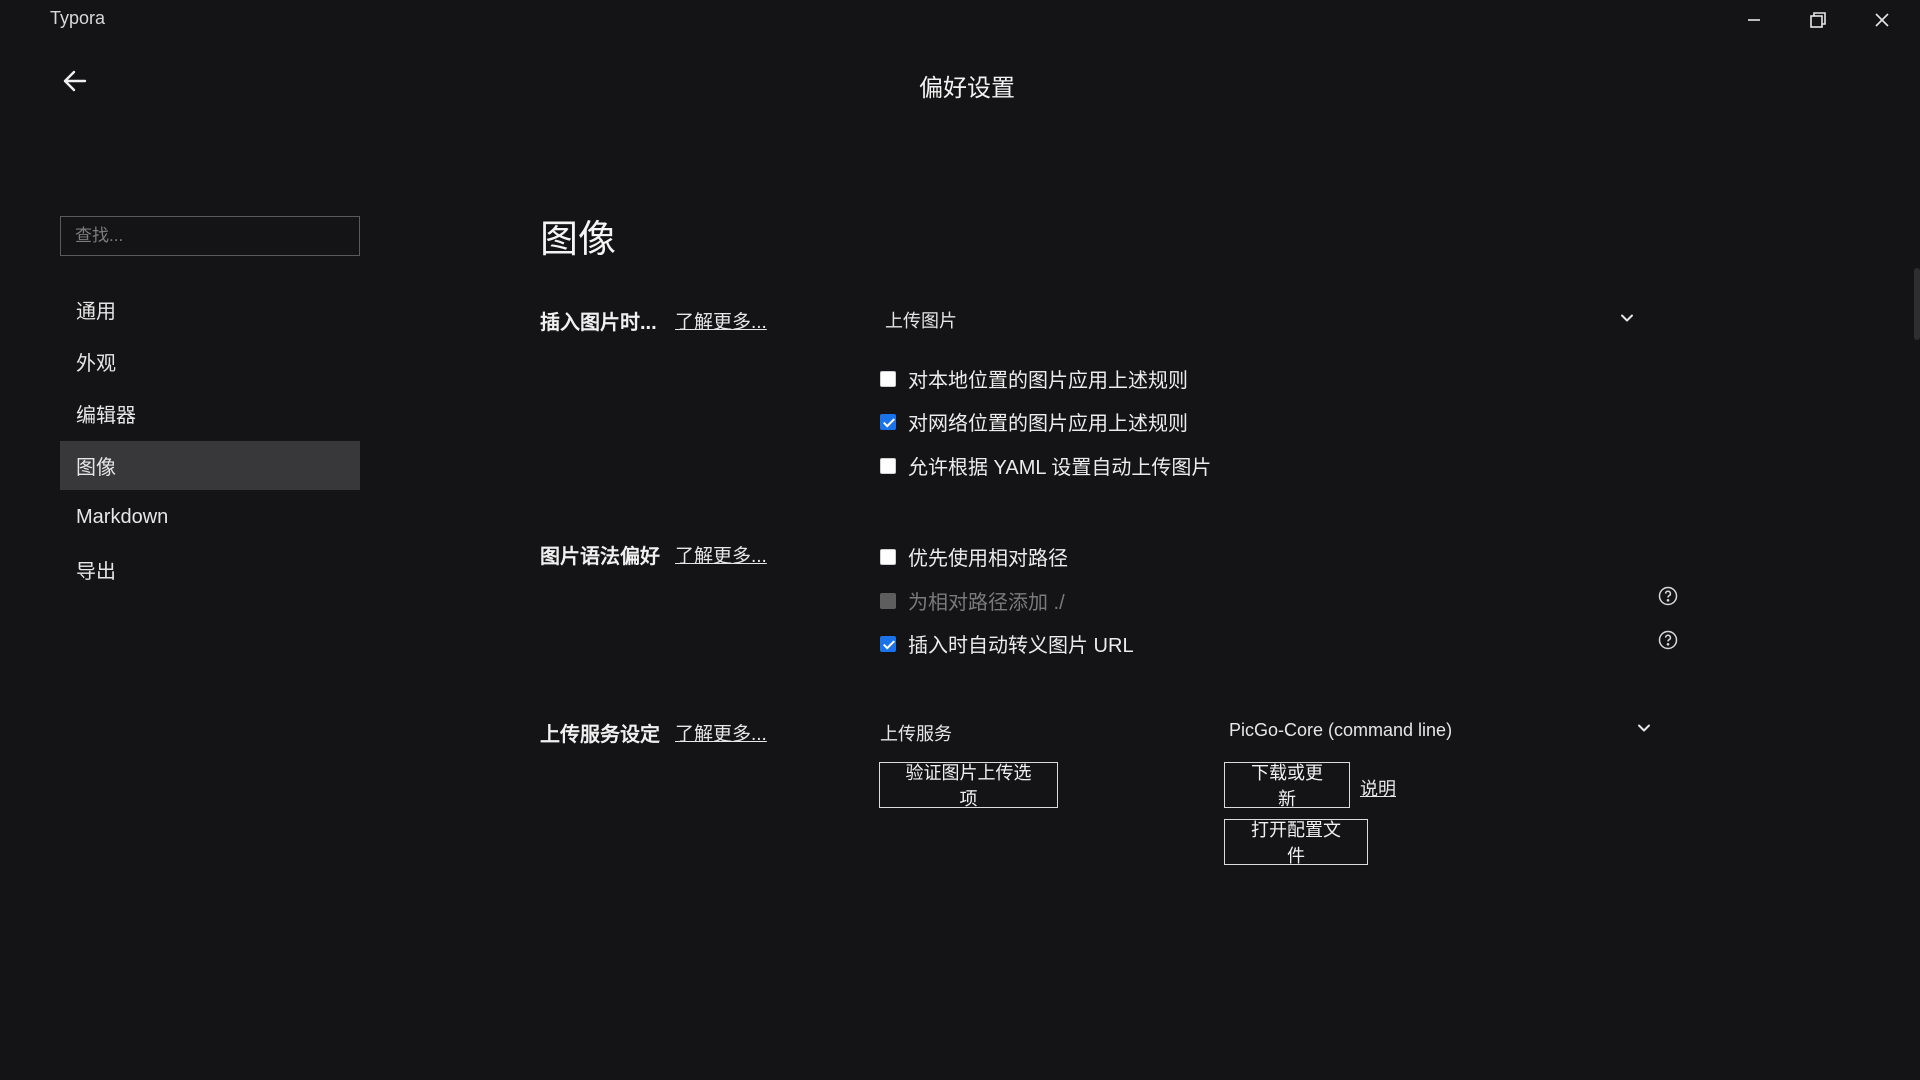 Image resolution: width=1920 pixels, height=1080 pixels. Describe the element at coordinates (1060, 468) in the screenshot. I see `option-yaml-upload-label: 允许根据 YAML 设置自动上传图片` at that location.